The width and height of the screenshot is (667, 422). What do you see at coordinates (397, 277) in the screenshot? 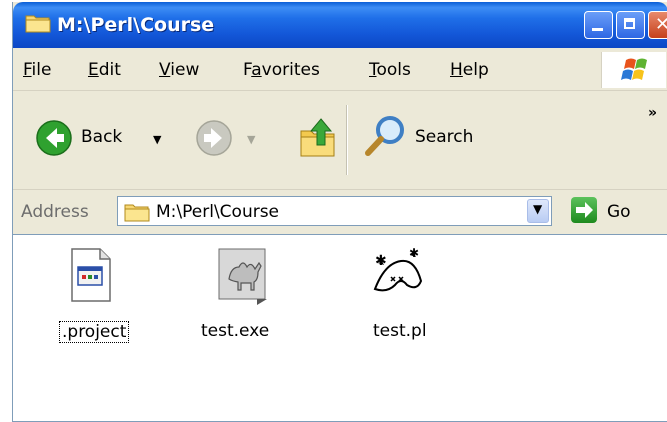
I see `perl-script-icon: ✱ ✱` at bounding box center [397, 277].